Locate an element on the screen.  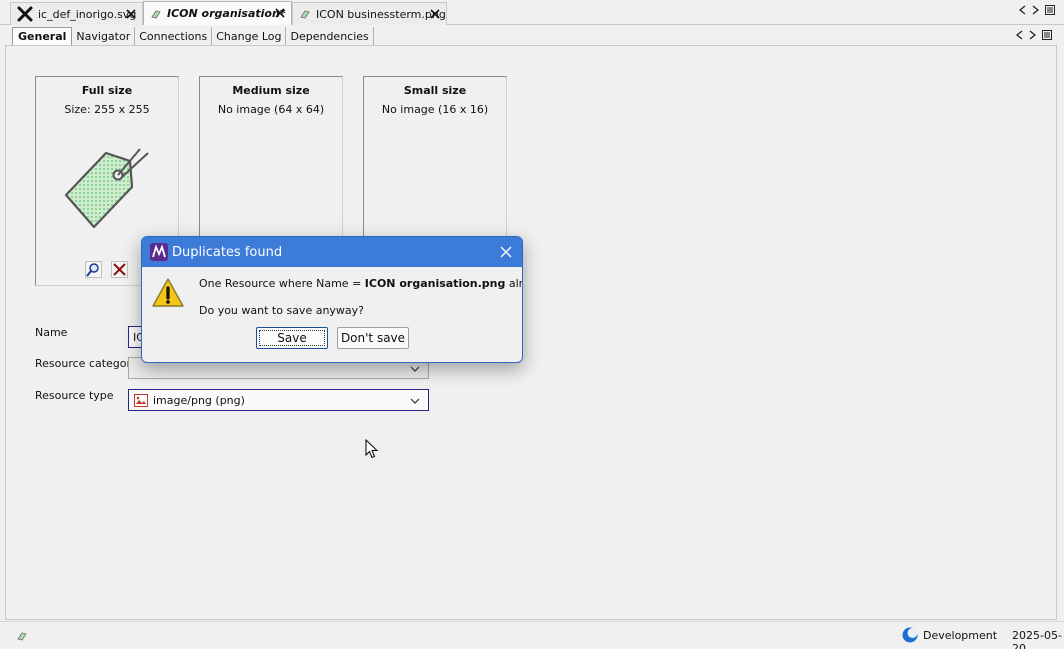
dialog-title-bar: Duplicates found is located at coordinates (332, 252).